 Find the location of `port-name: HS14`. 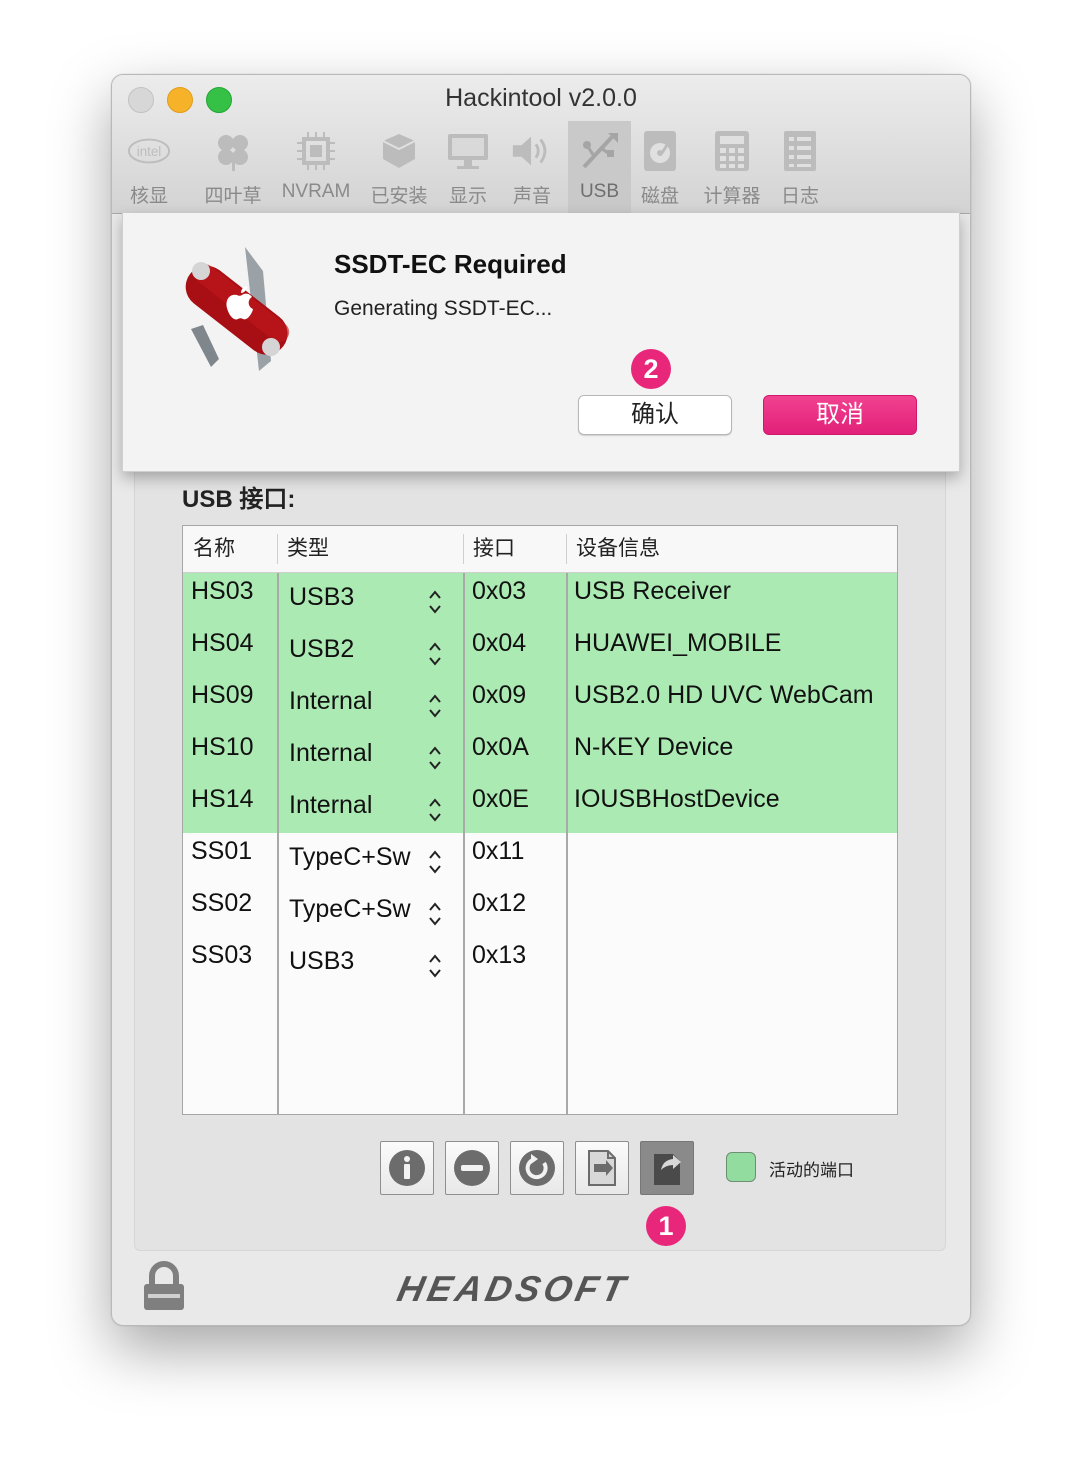

port-name: HS14 is located at coordinates (222, 799).